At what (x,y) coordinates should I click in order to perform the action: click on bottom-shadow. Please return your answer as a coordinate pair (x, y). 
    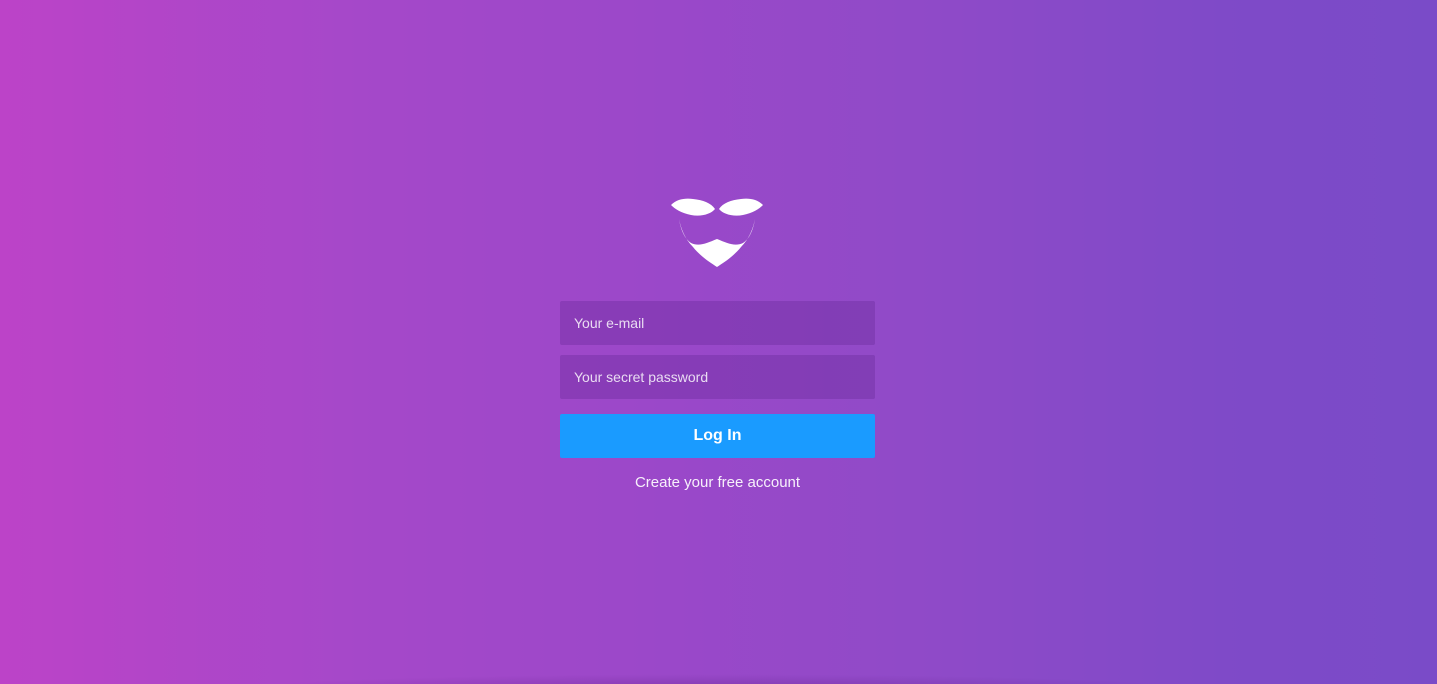
    Looking at the image, I should click on (718, 679).